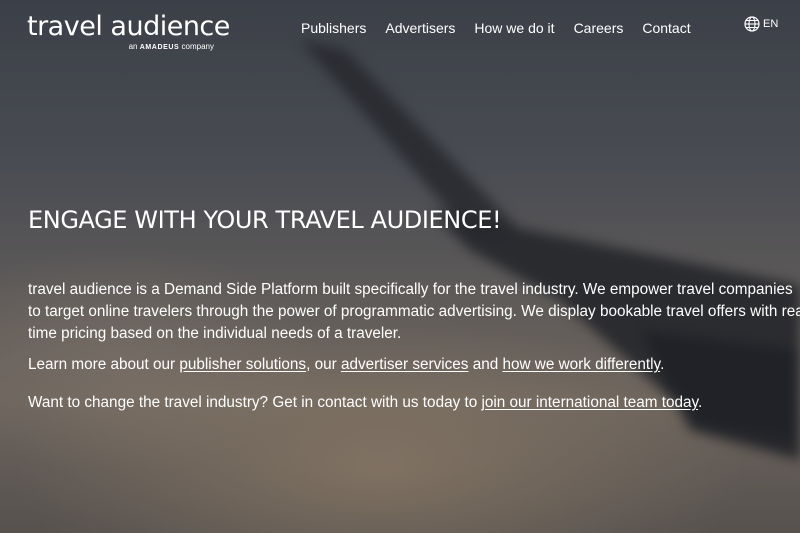 The image size is (800, 533). Describe the element at coordinates (761, 24) in the screenshot. I see `language-selector: EN` at that location.